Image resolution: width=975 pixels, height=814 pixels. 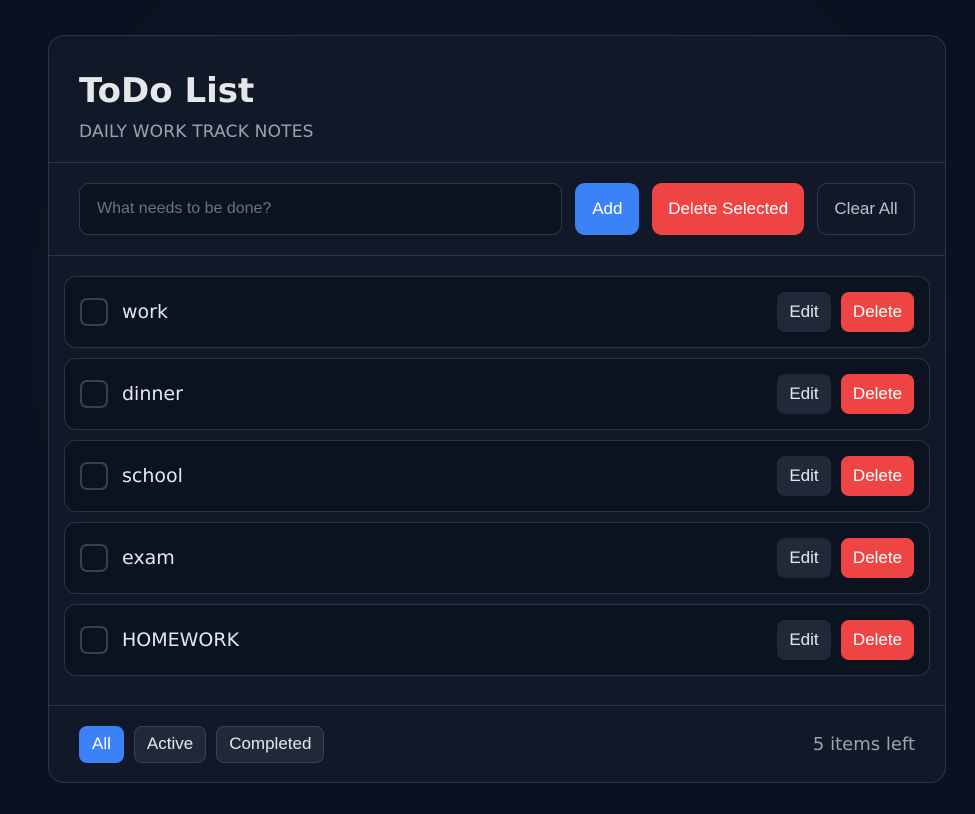 I want to click on todo-text: HOMEWORK, so click(x=181, y=640).